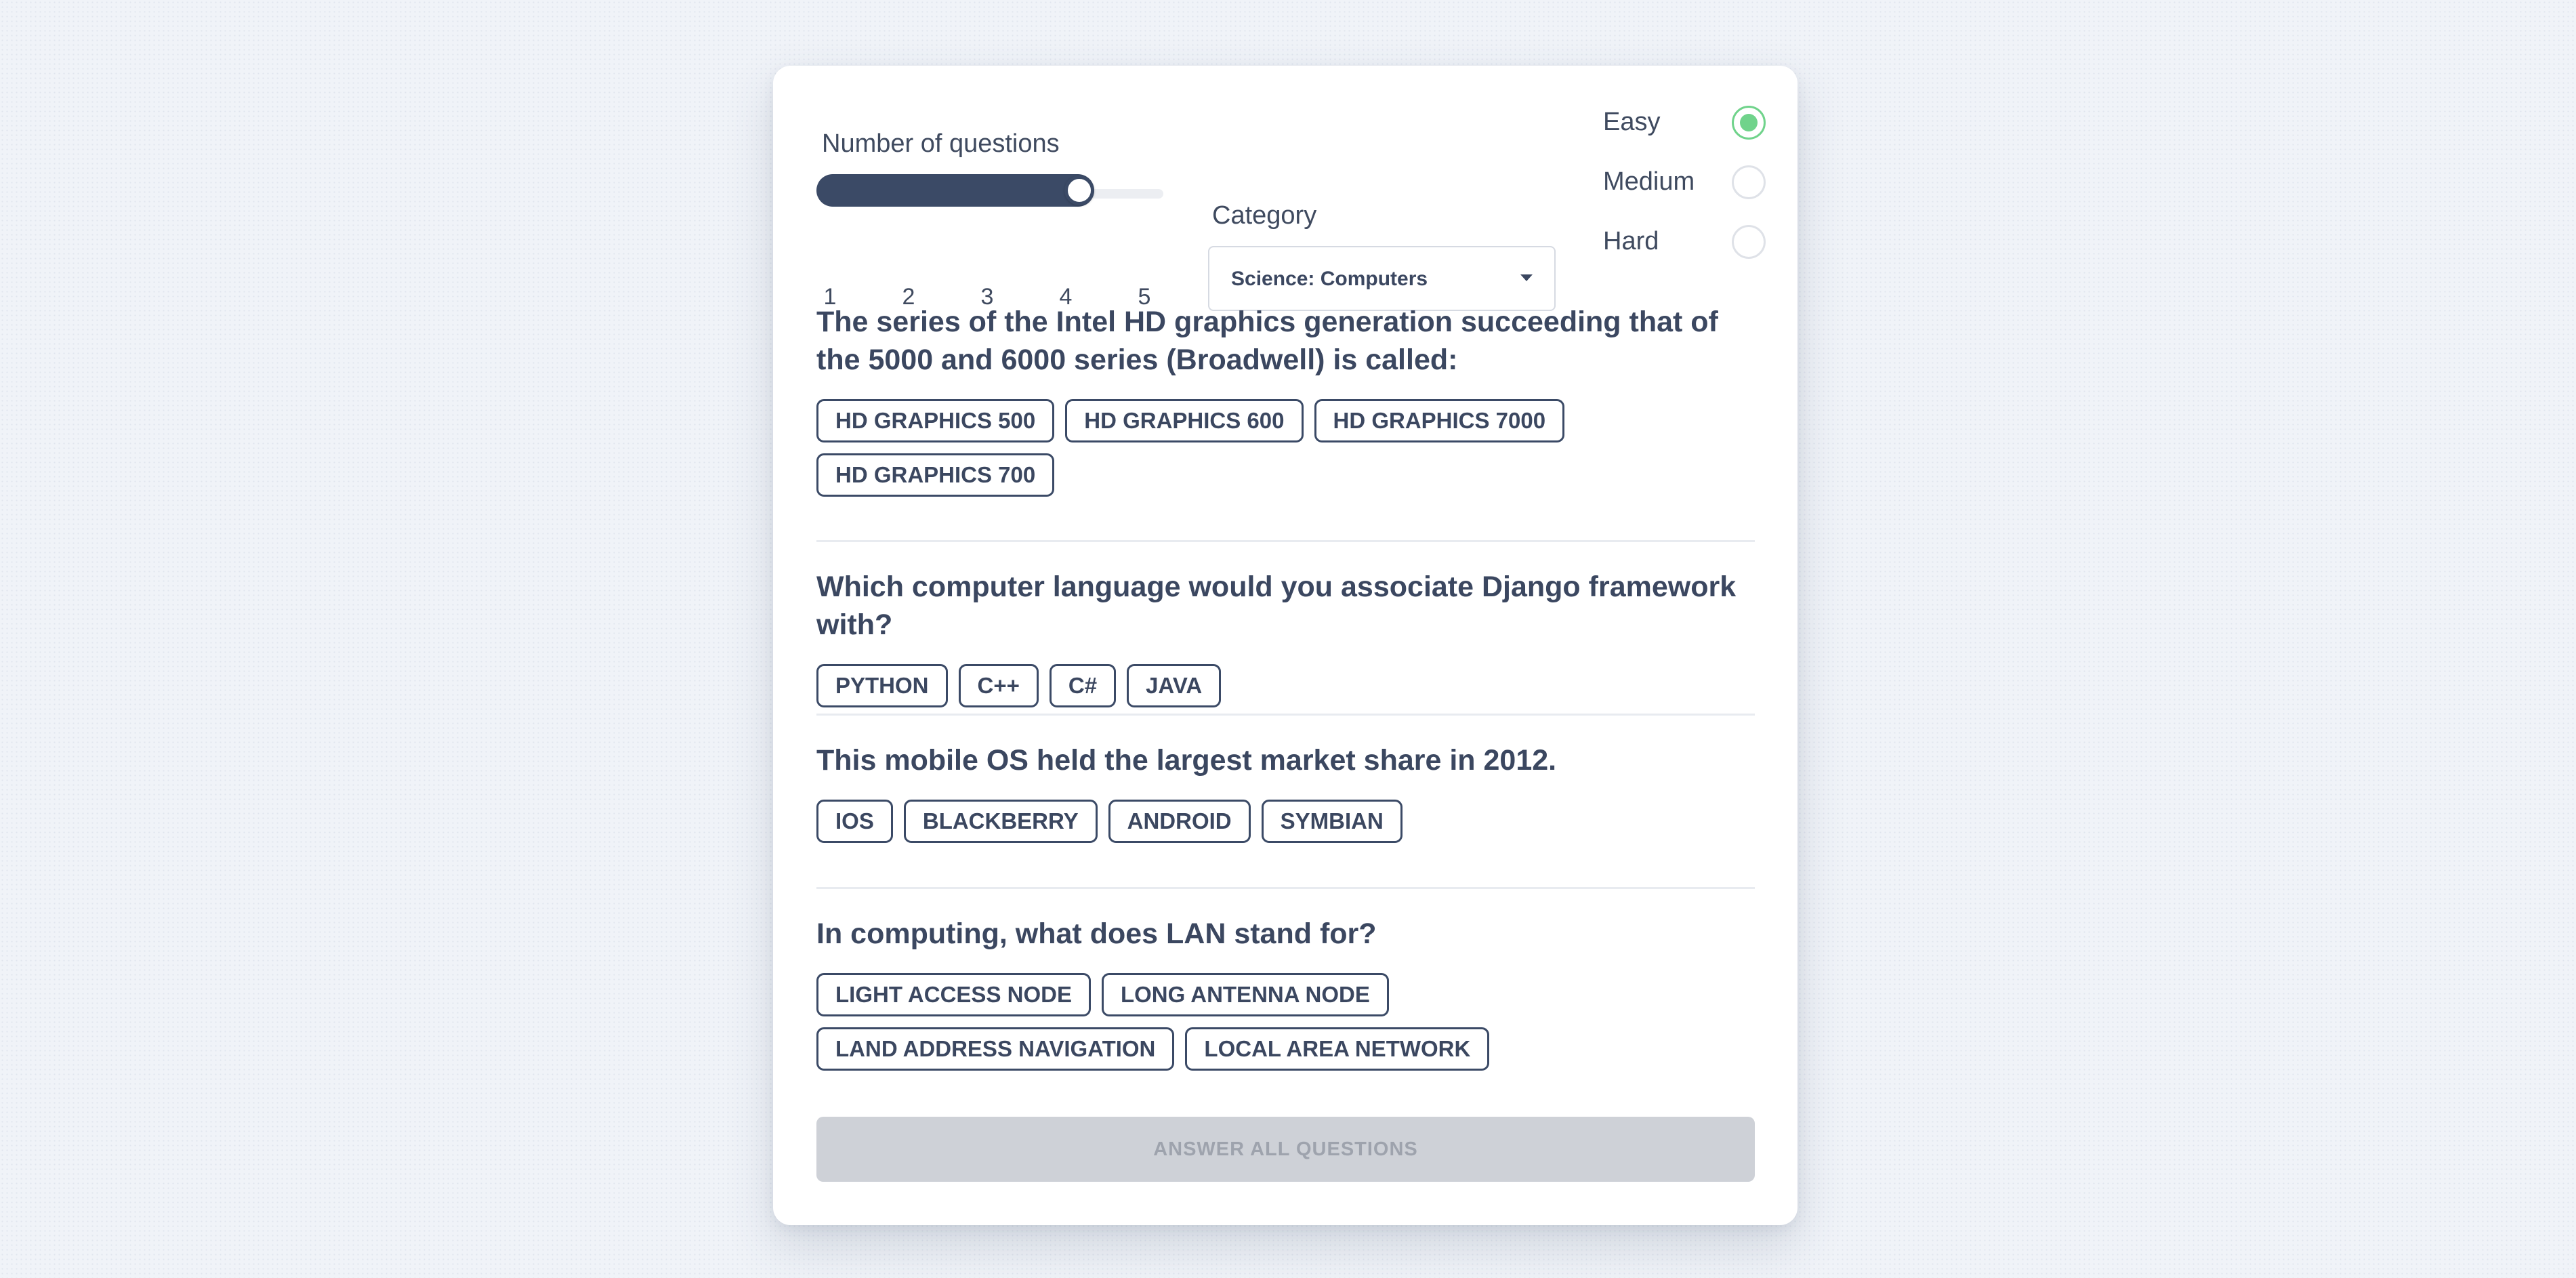 This screenshot has width=2576, height=1278. What do you see at coordinates (1179, 821) in the screenshot?
I see `answer-button: ANDROID` at bounding box center [1179, 821].